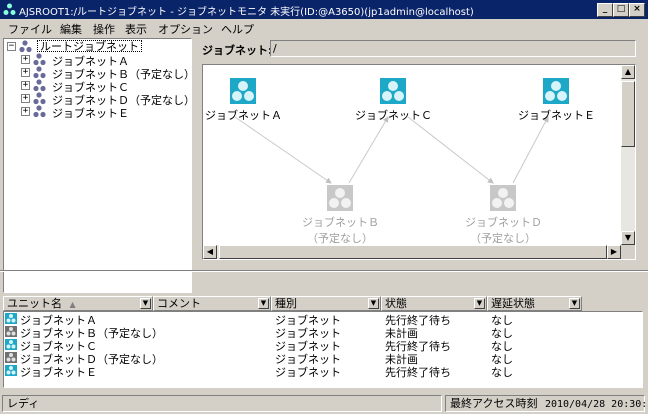  I want to click on menu-view: 表示, so click(136, 29).